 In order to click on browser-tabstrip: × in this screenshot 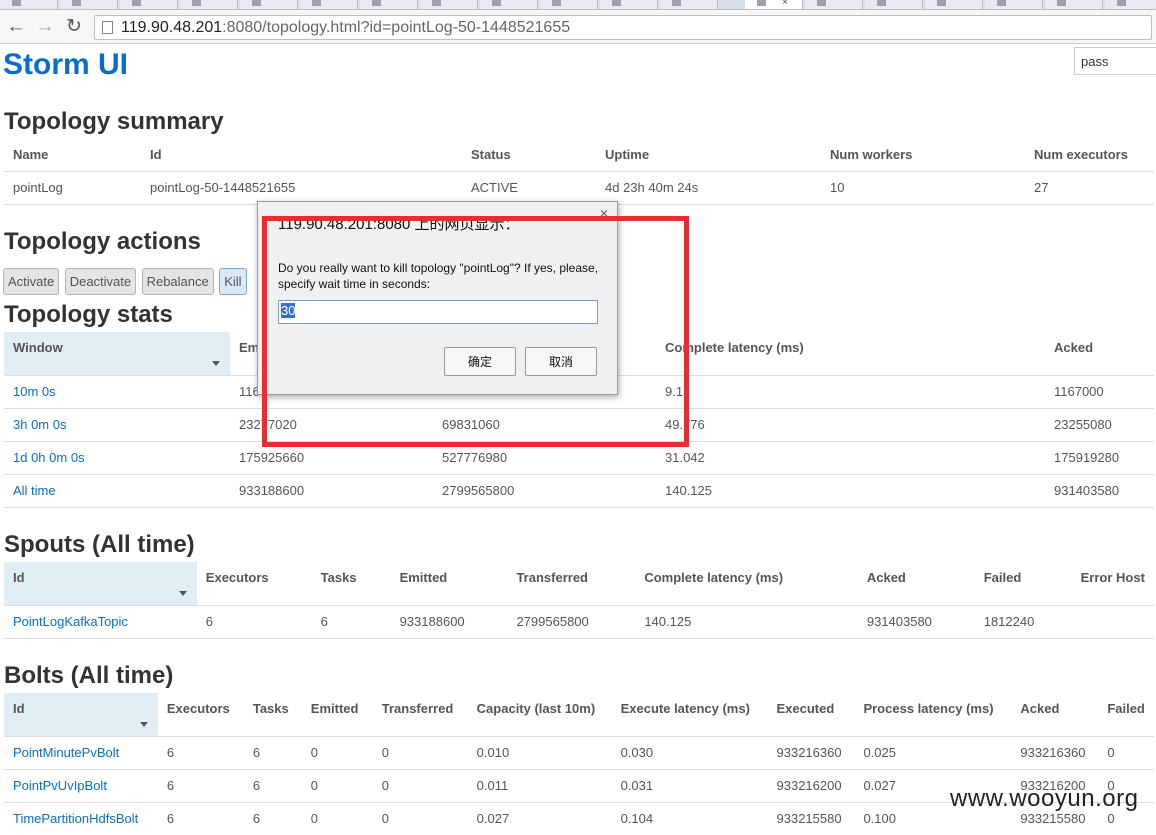, I will do `click(578, 5)`.